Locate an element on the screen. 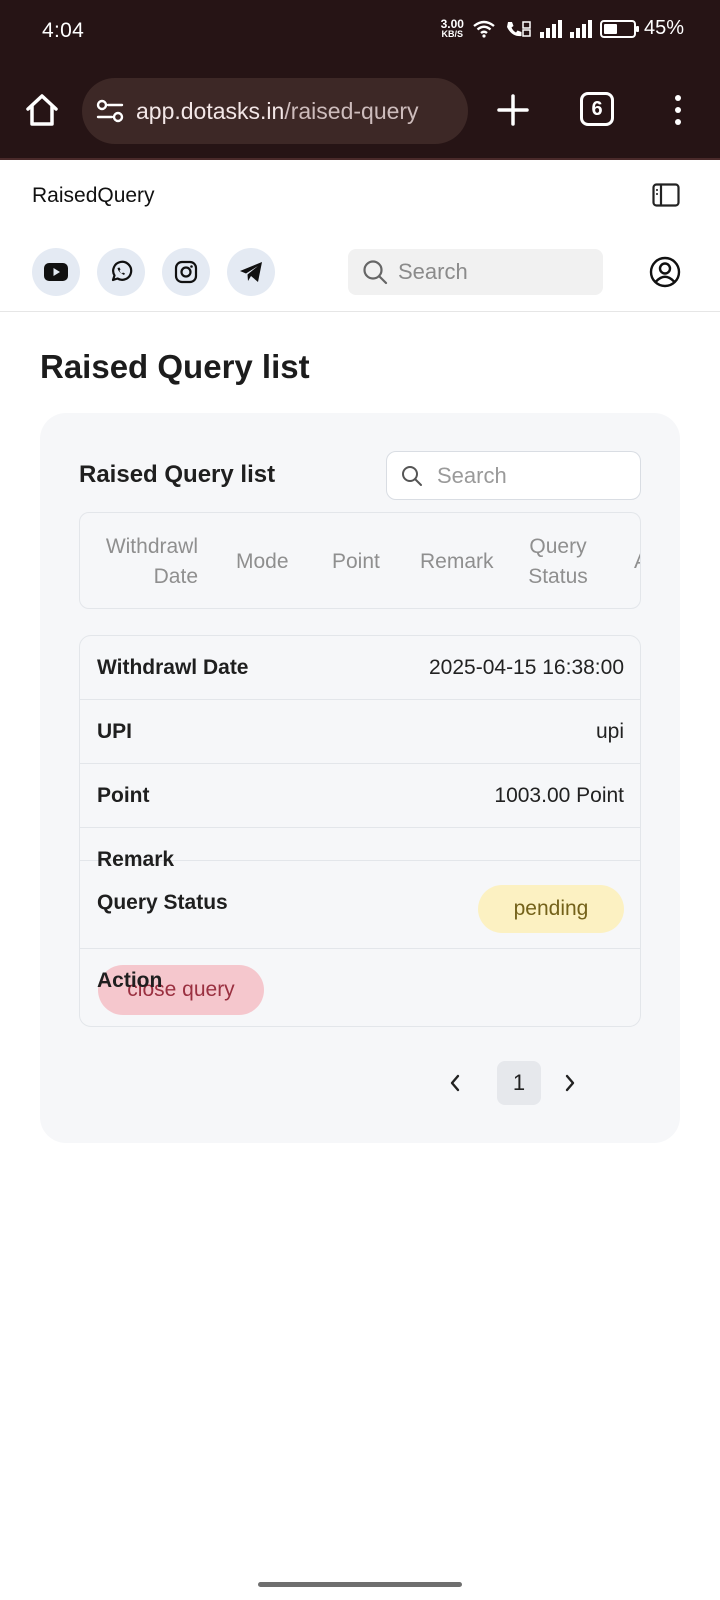  card-search-input is located at coordinates (532, 475).